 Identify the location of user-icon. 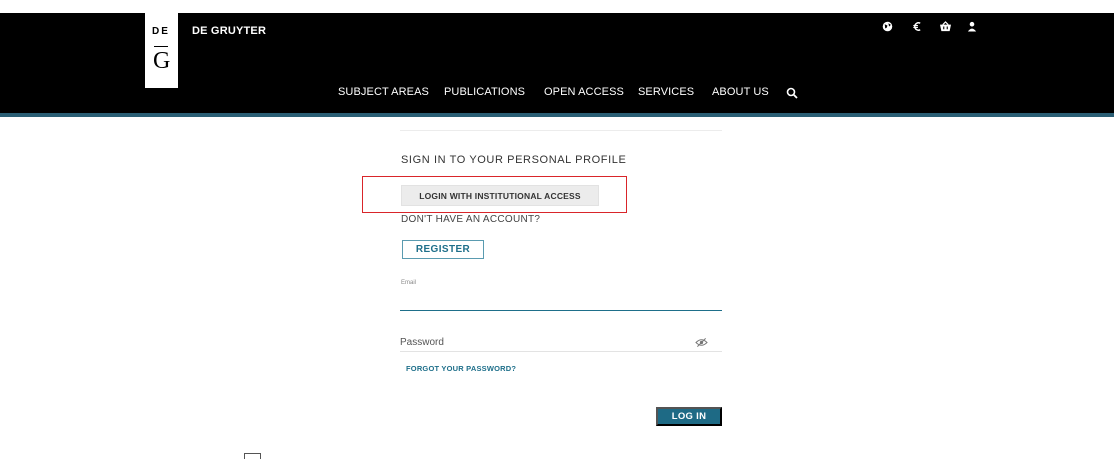
(972, 26).